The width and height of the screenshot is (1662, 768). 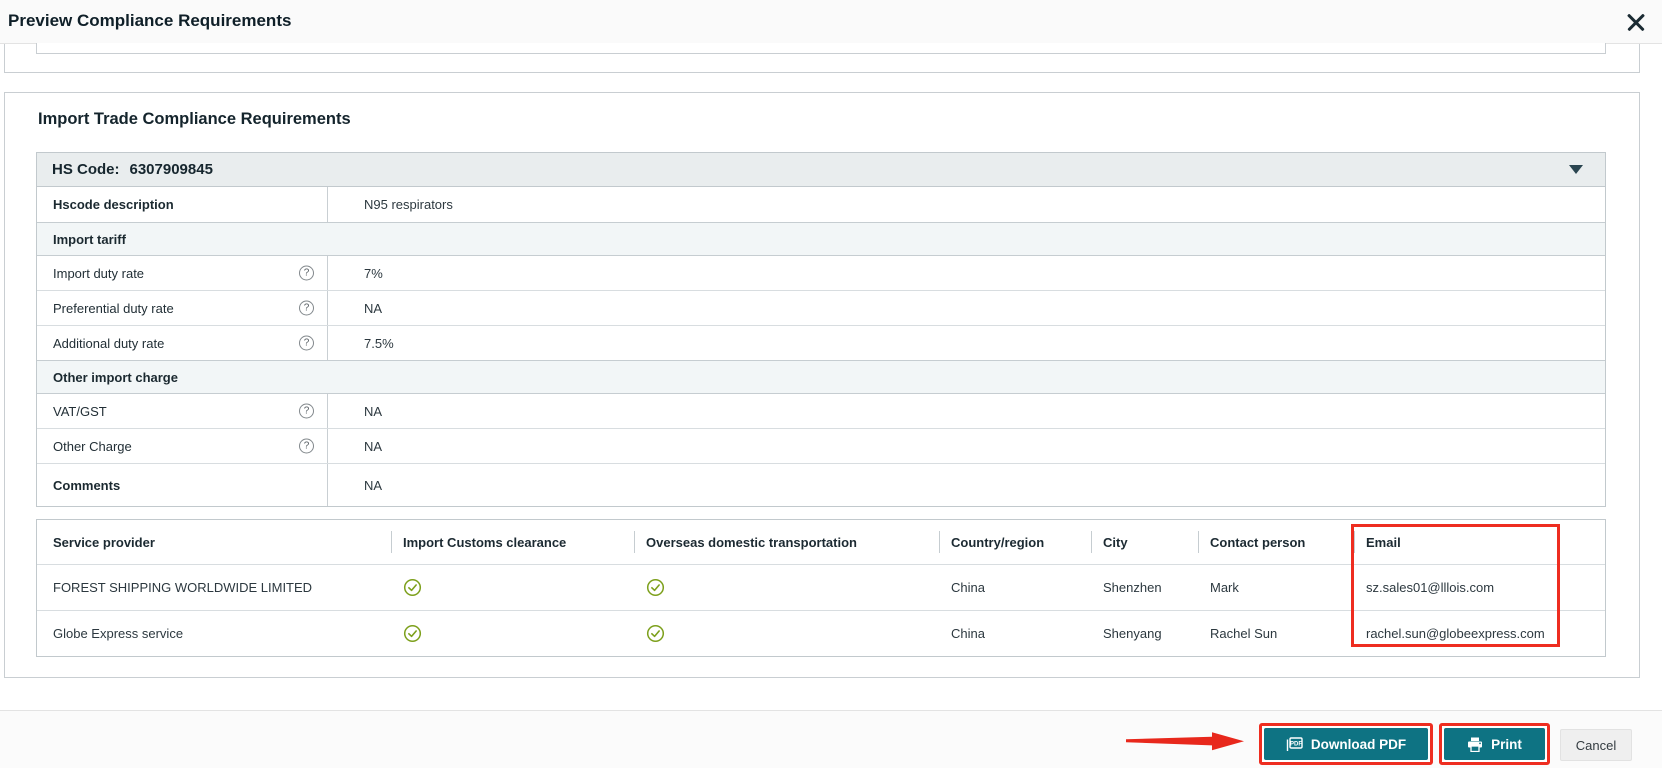 I want to click on print-highlight-annotation: Print, so click(x=1494, y=744).